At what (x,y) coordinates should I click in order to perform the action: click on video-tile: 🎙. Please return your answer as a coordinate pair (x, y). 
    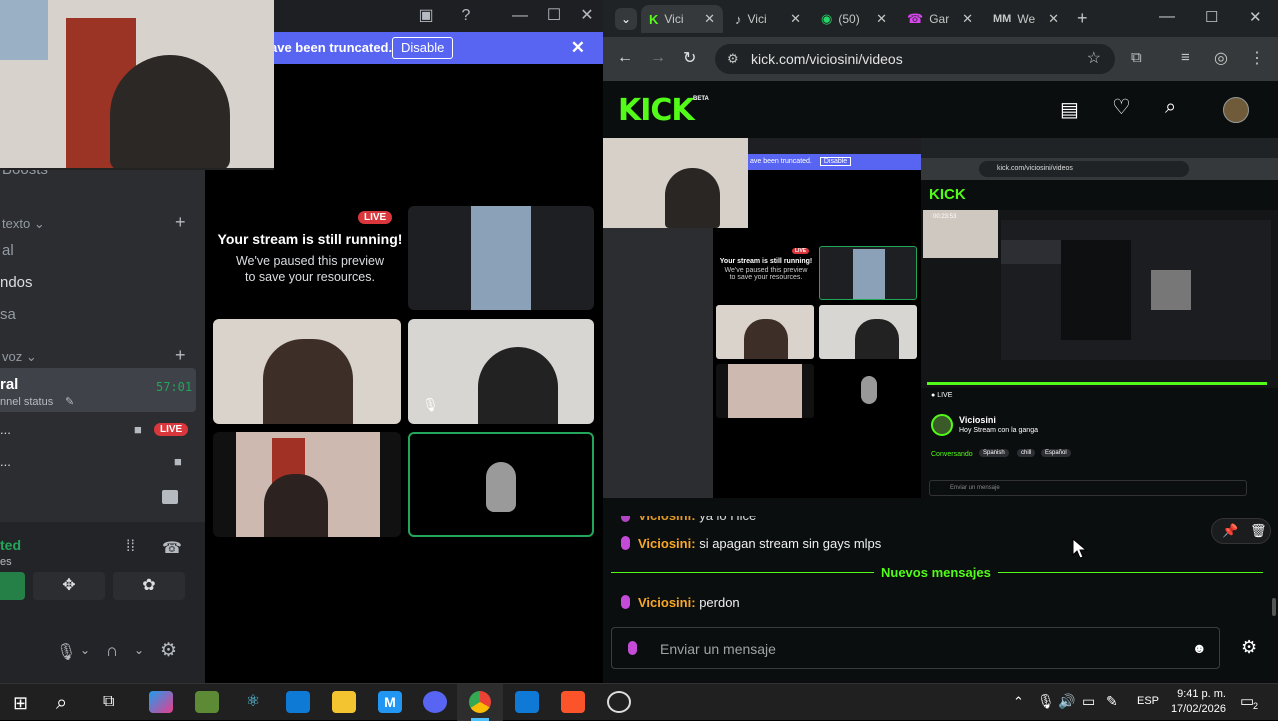
    Looking at the image, I should click on (501, 371).